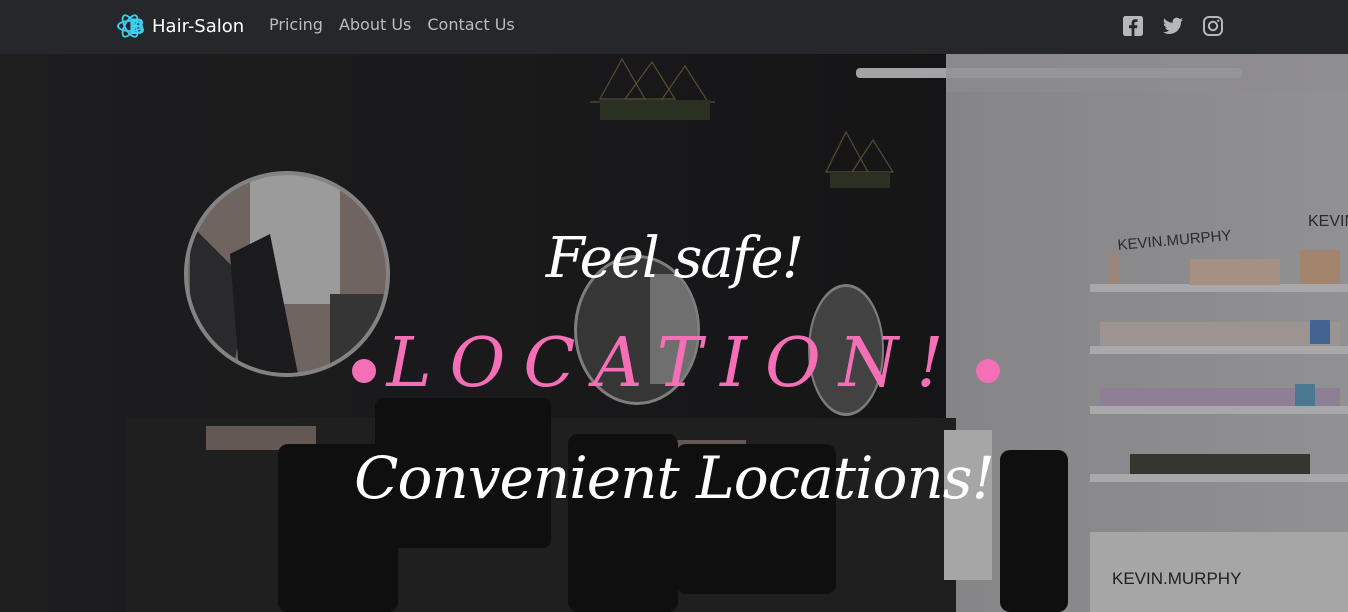 The image size is (1348, 612). I want to click on twitter-icon, so click(1173, 25).